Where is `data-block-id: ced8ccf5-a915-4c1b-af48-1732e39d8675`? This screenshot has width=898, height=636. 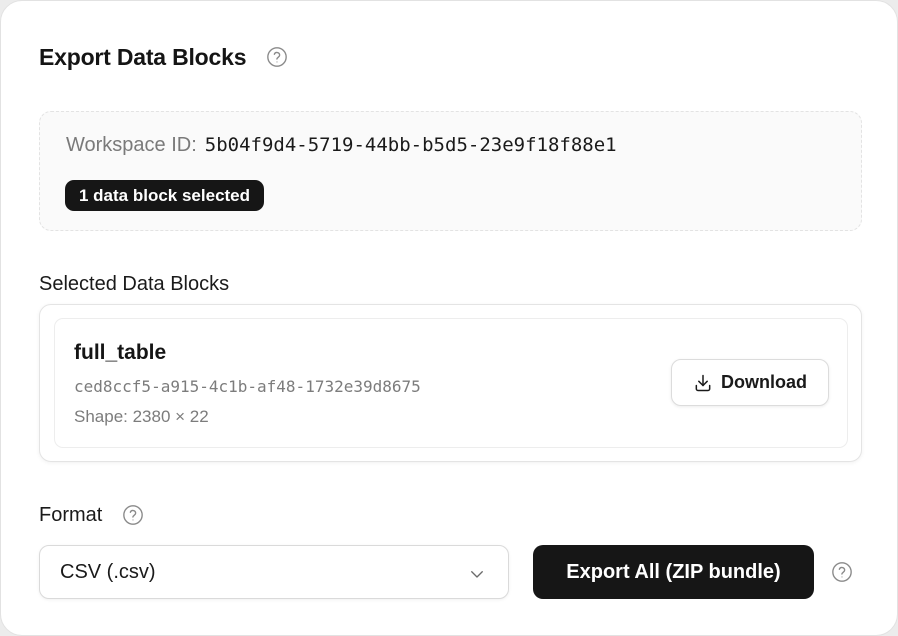 data-block-id: ced8ccf5-a915-4c1b-af48-1732e39d8675 is located at coordinates (247, 386).